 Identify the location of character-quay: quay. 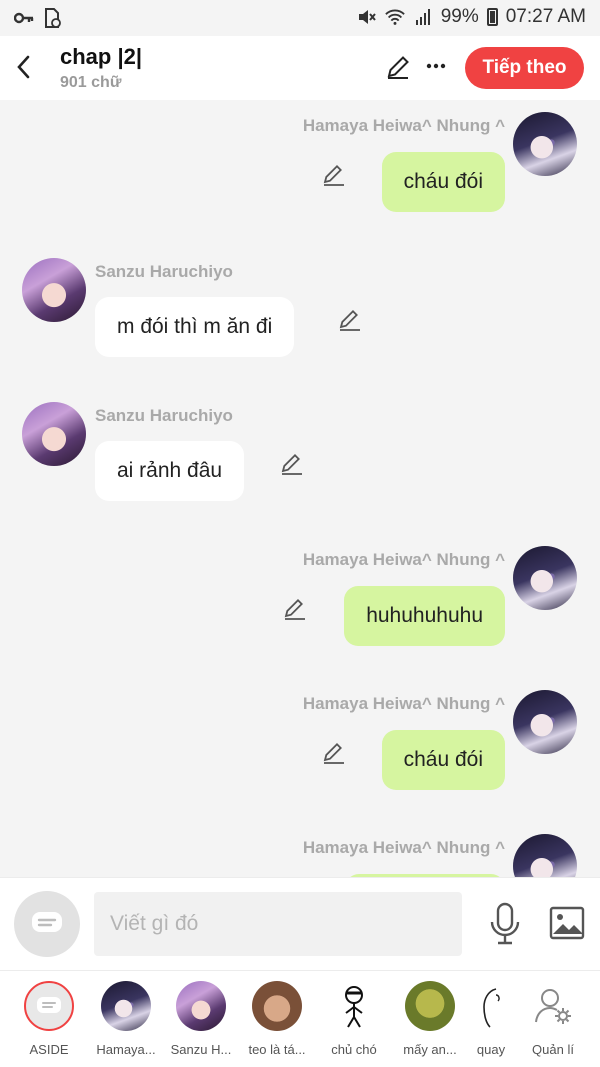
(491, 1019).